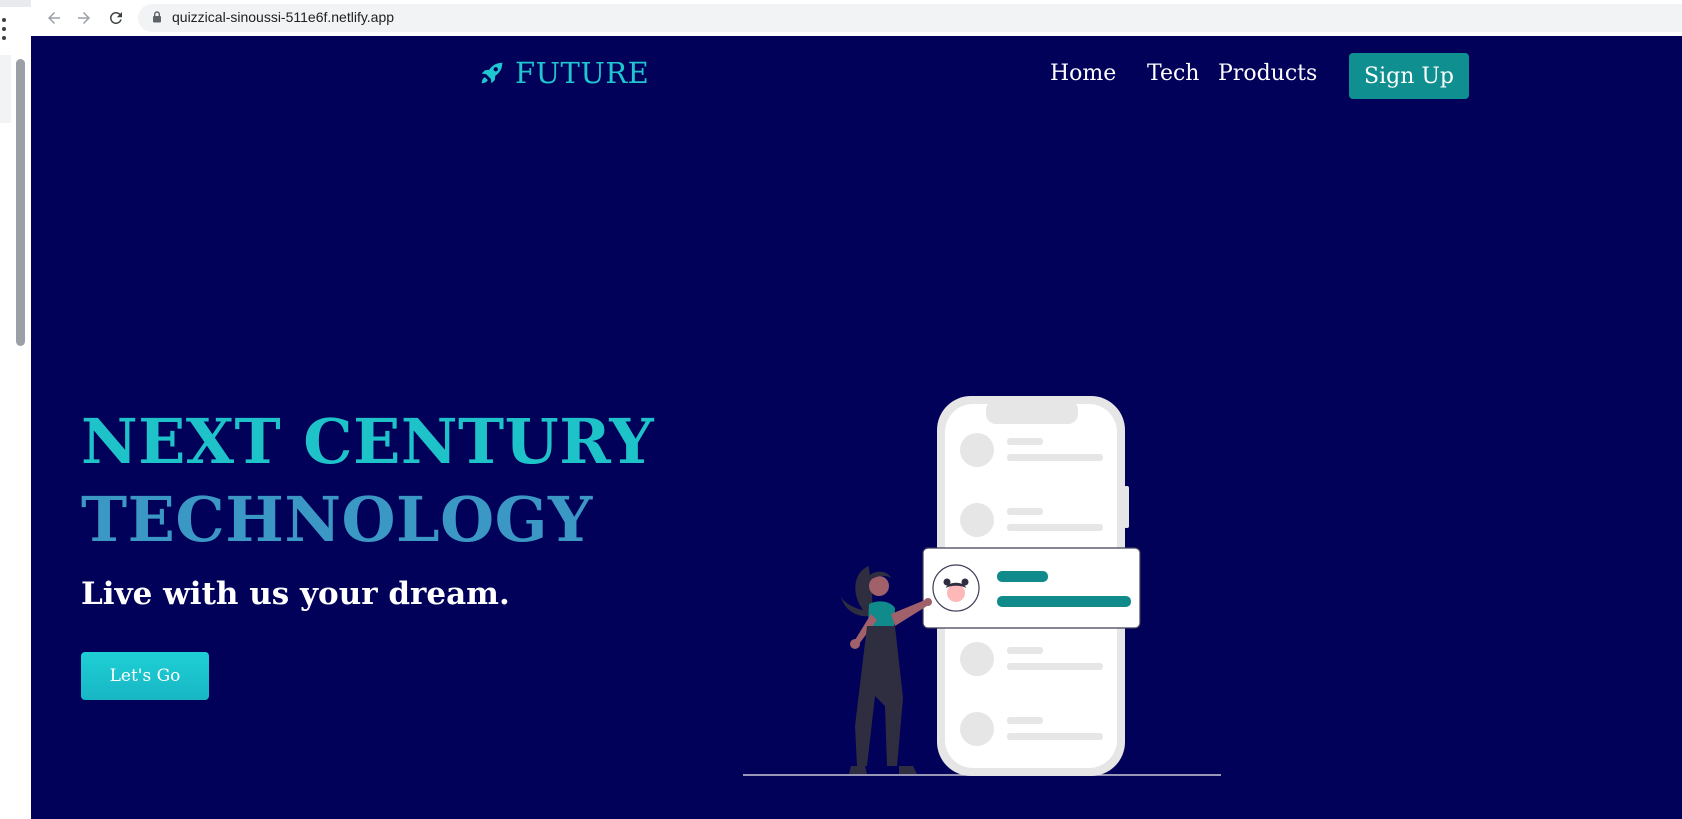  I want to click on signup-button: Sign Up, so click(1409, 76).